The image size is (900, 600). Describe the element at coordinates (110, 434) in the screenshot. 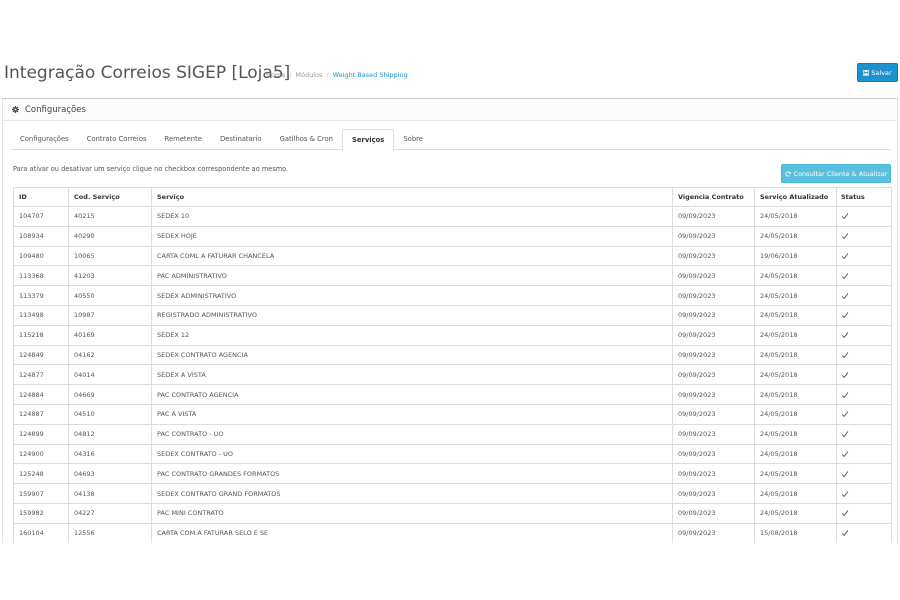

I see `cell-code: 04812` at that location.